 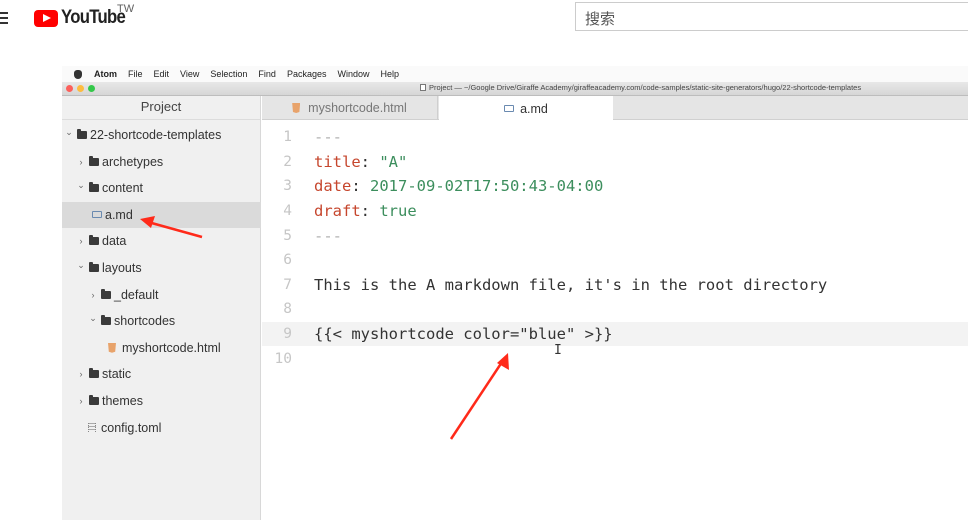 I want to click on tree-item: › archetypes, so click(x=161, y=162).